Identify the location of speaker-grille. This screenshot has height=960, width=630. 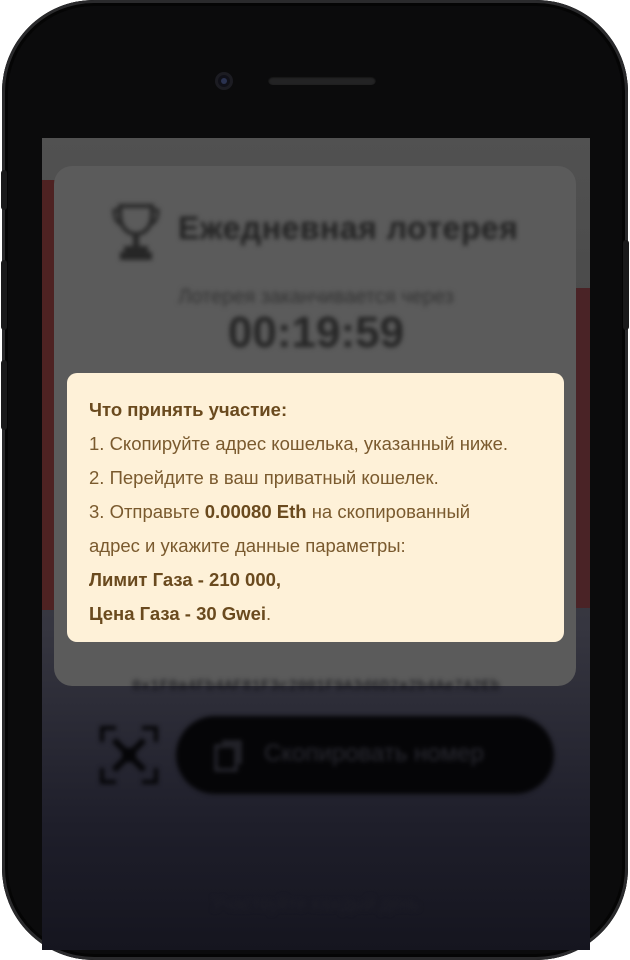
(322, 80).